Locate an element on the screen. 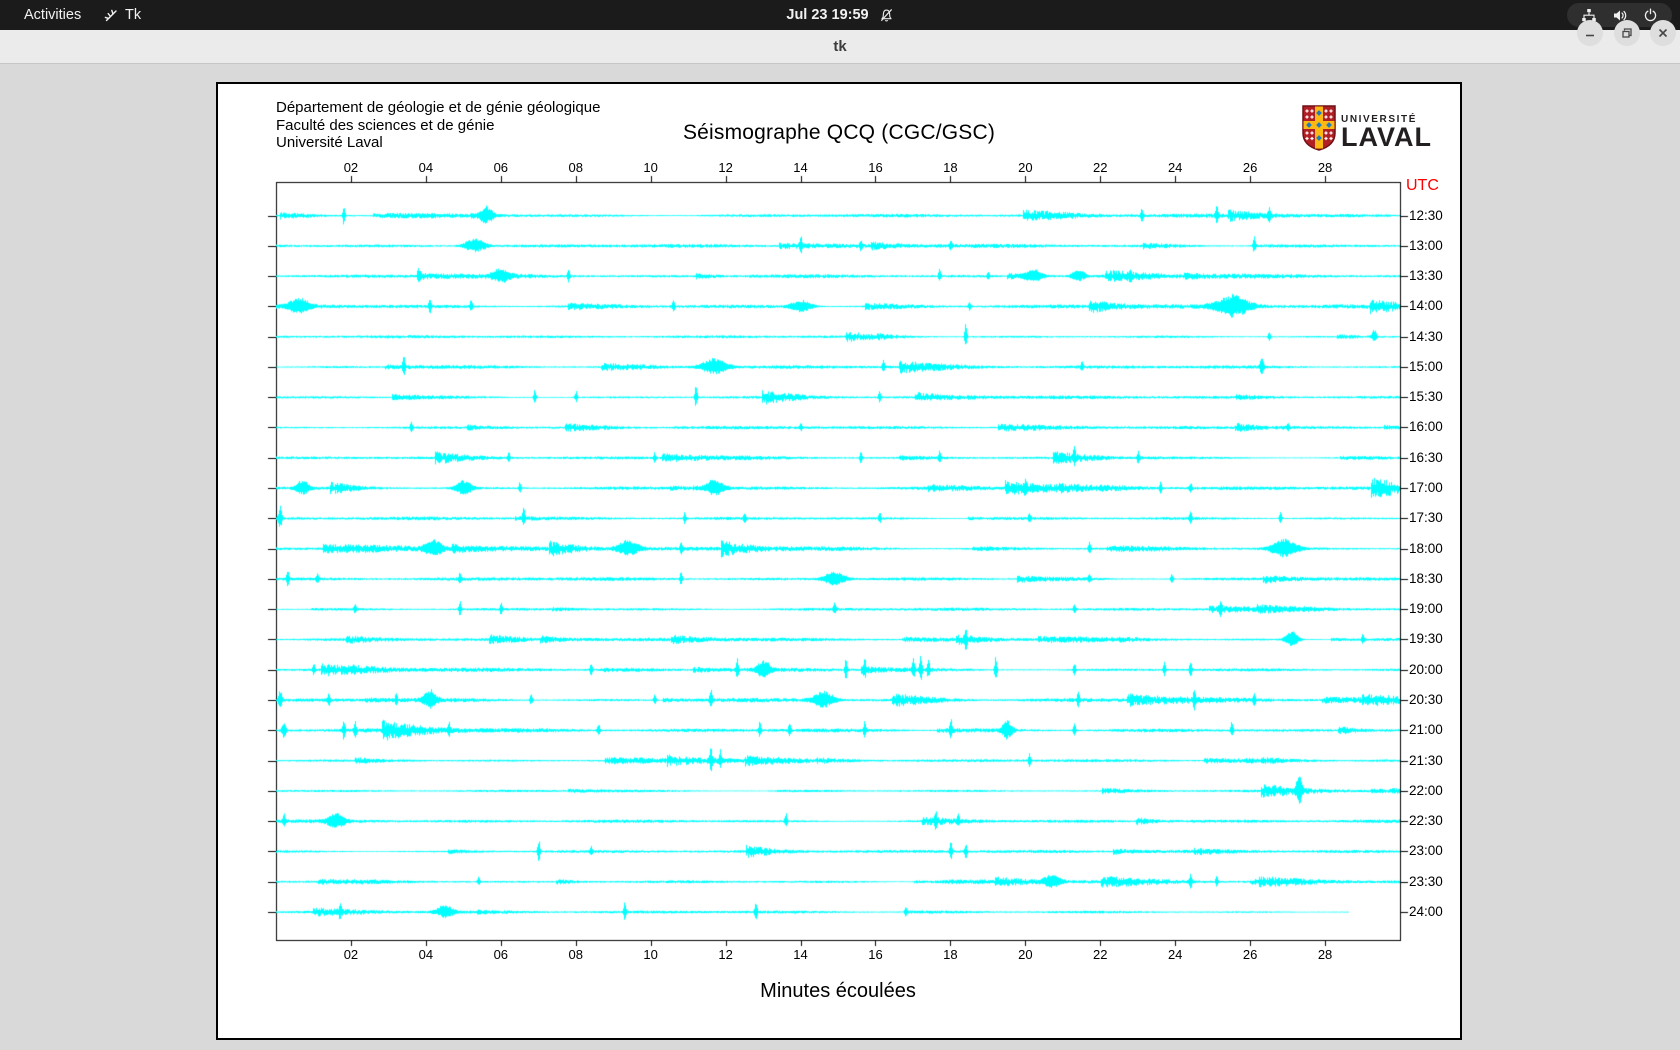 The height and width of the screenshot is (1050, 1680). trace-time-label: 13:00 is located at coordinates (1426, 245).